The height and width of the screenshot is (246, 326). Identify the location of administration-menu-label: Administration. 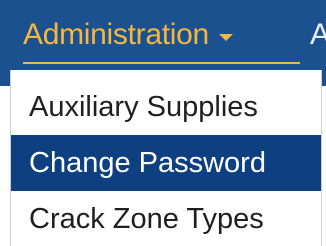
(116, 34).